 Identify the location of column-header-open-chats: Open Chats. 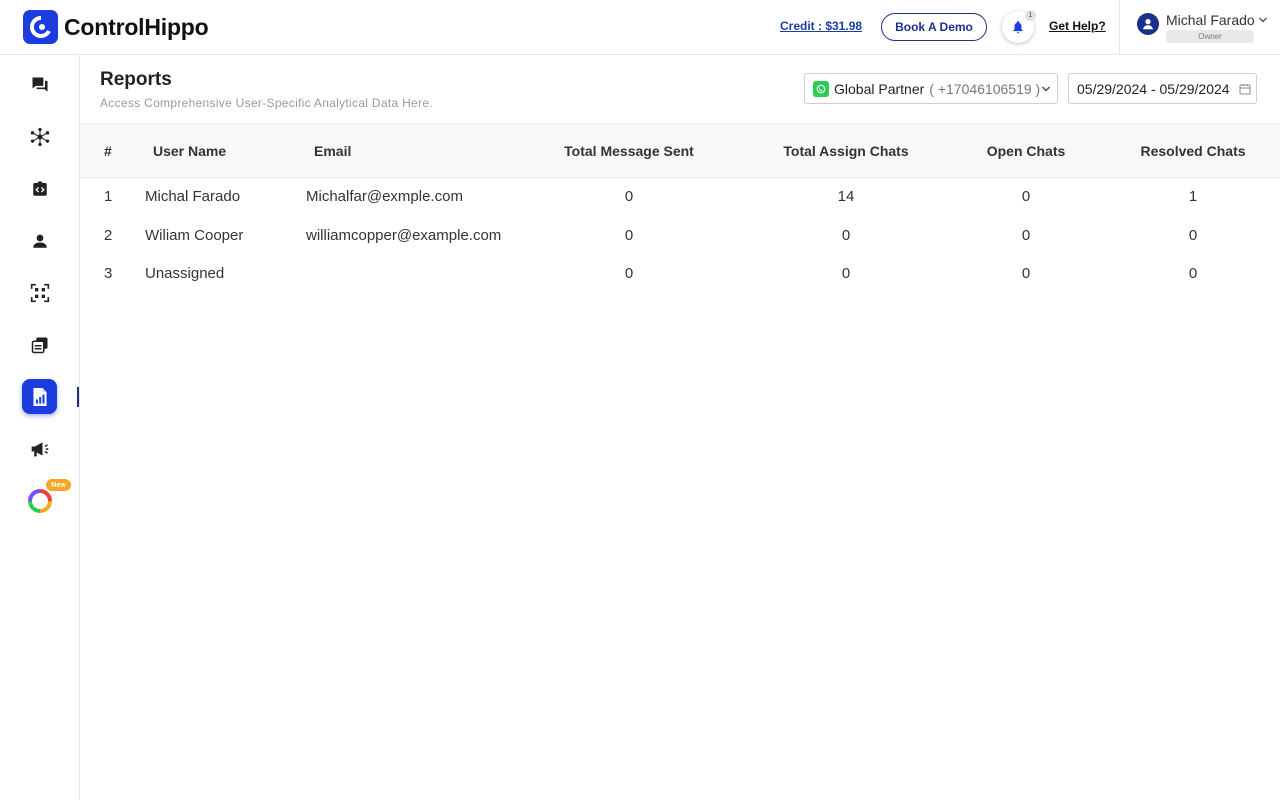
(1026, 151).